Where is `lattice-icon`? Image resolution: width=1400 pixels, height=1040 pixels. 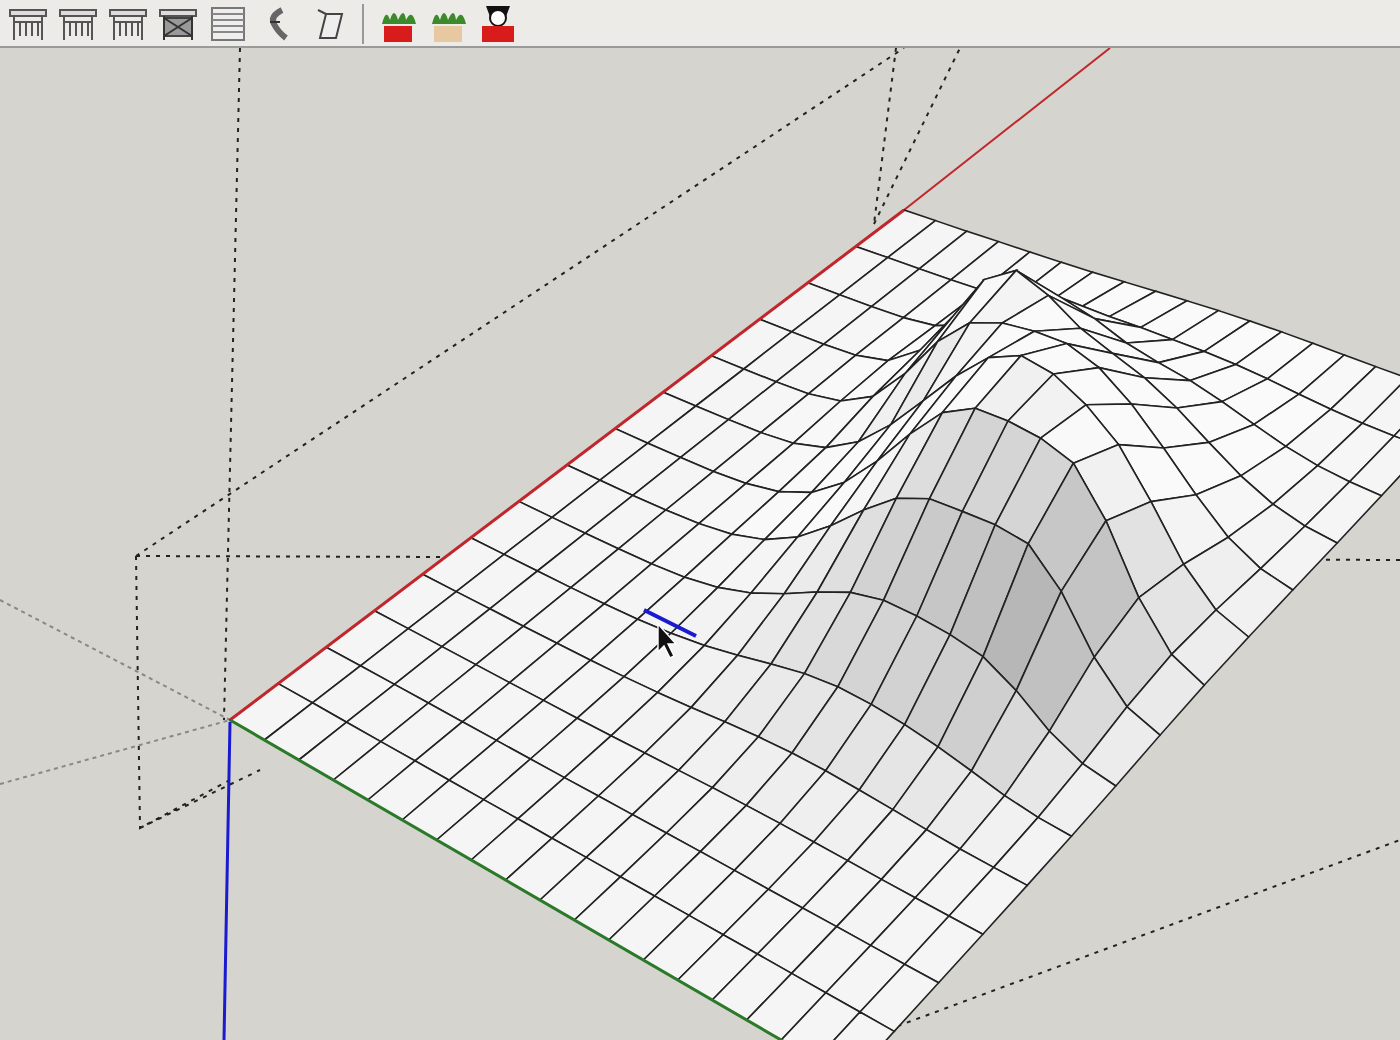 lattice-icon is located at coordinates (178, 23).